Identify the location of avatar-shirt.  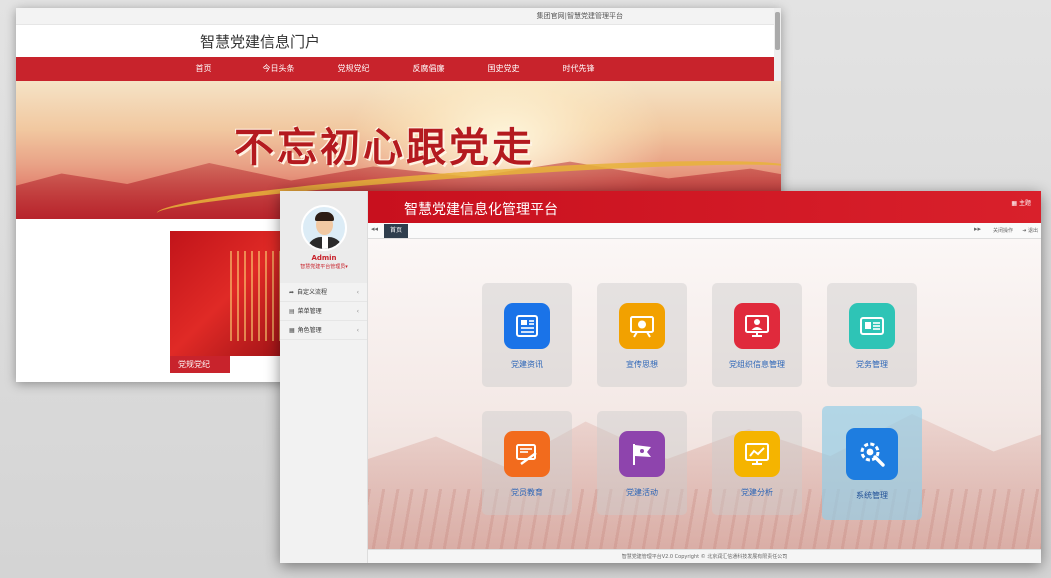
(325, 242).